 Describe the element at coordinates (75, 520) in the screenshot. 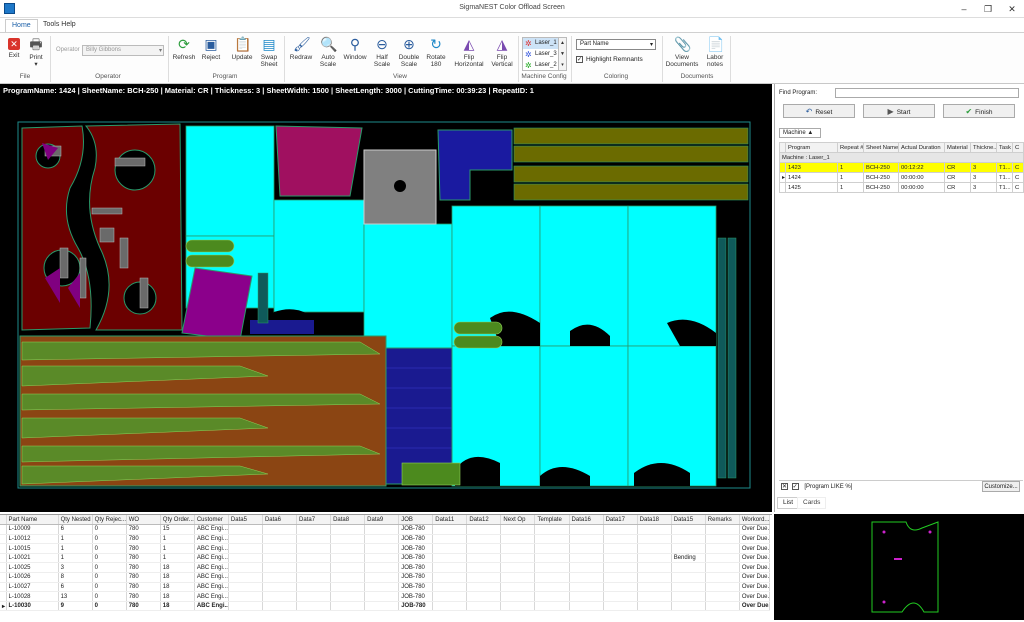

I see `column-header: Qty Nested` at that location.